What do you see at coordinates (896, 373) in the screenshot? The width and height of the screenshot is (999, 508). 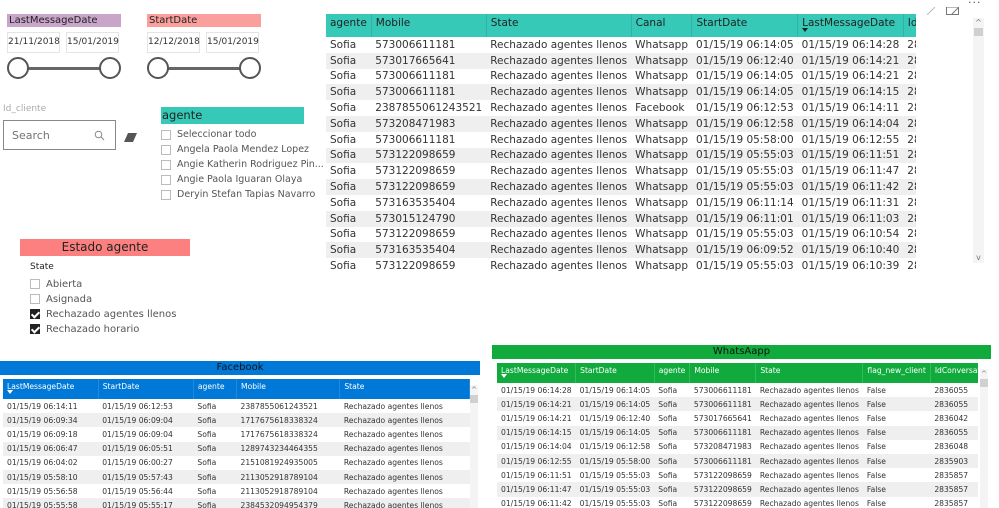 I see `column-header-flag-new-client: flag_new_client` at bounding box center [896, 373].